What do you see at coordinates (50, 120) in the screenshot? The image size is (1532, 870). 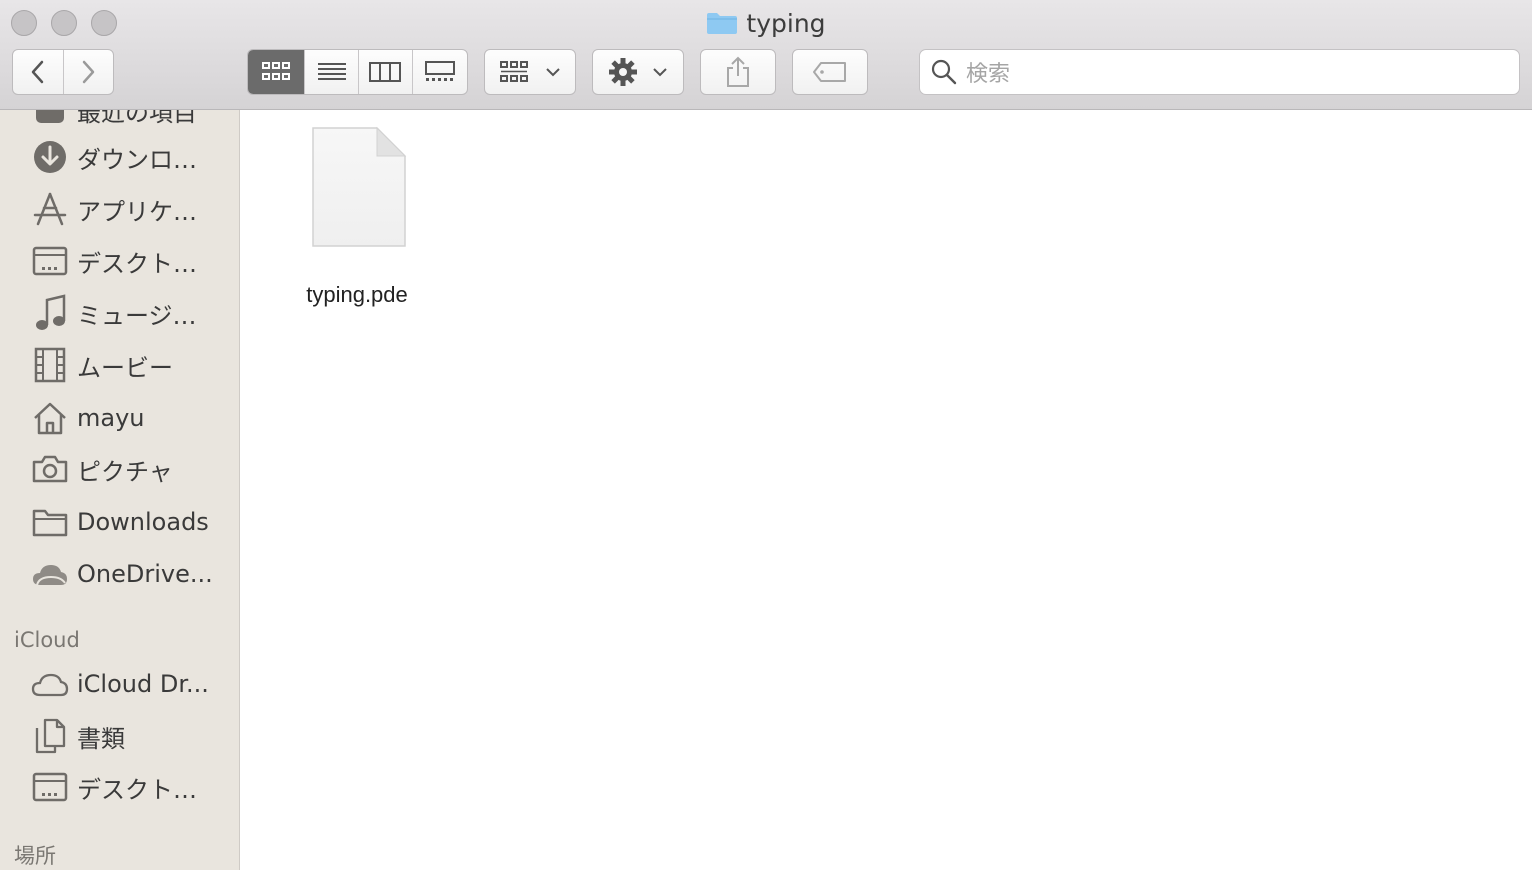 I see `clock-icon` at bounding box center [50, 120].